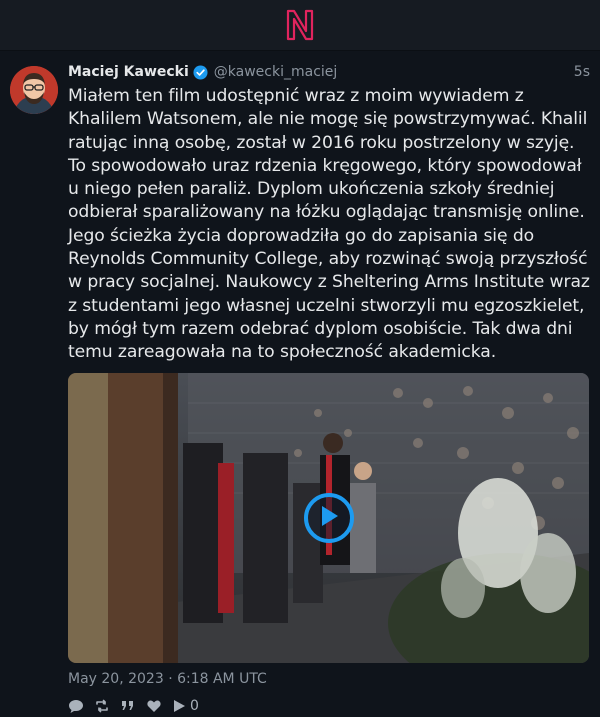  Describe the element at coordinates (329, 706) in the screenshot. I see `tweet-actions: 0` at that location.